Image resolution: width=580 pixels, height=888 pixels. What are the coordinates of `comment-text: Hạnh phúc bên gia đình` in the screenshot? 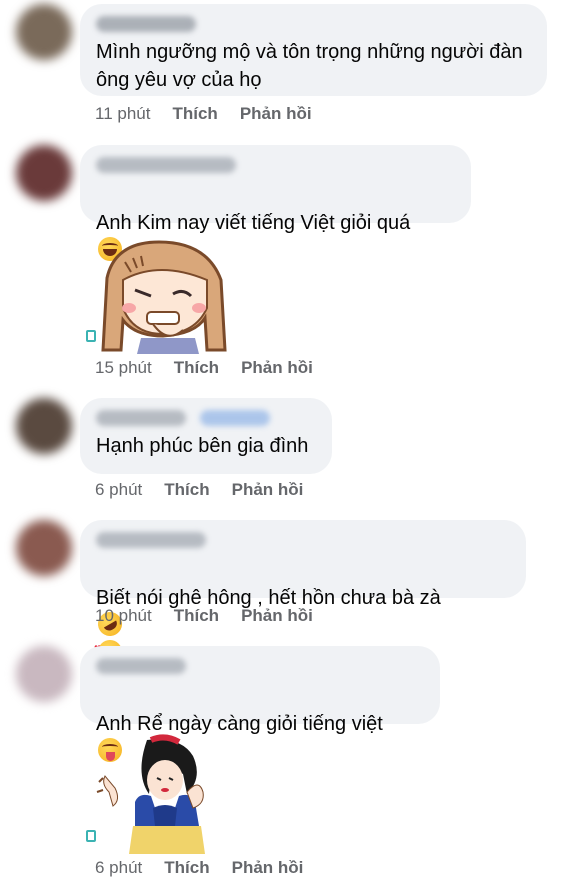 It's located at (202, 446).